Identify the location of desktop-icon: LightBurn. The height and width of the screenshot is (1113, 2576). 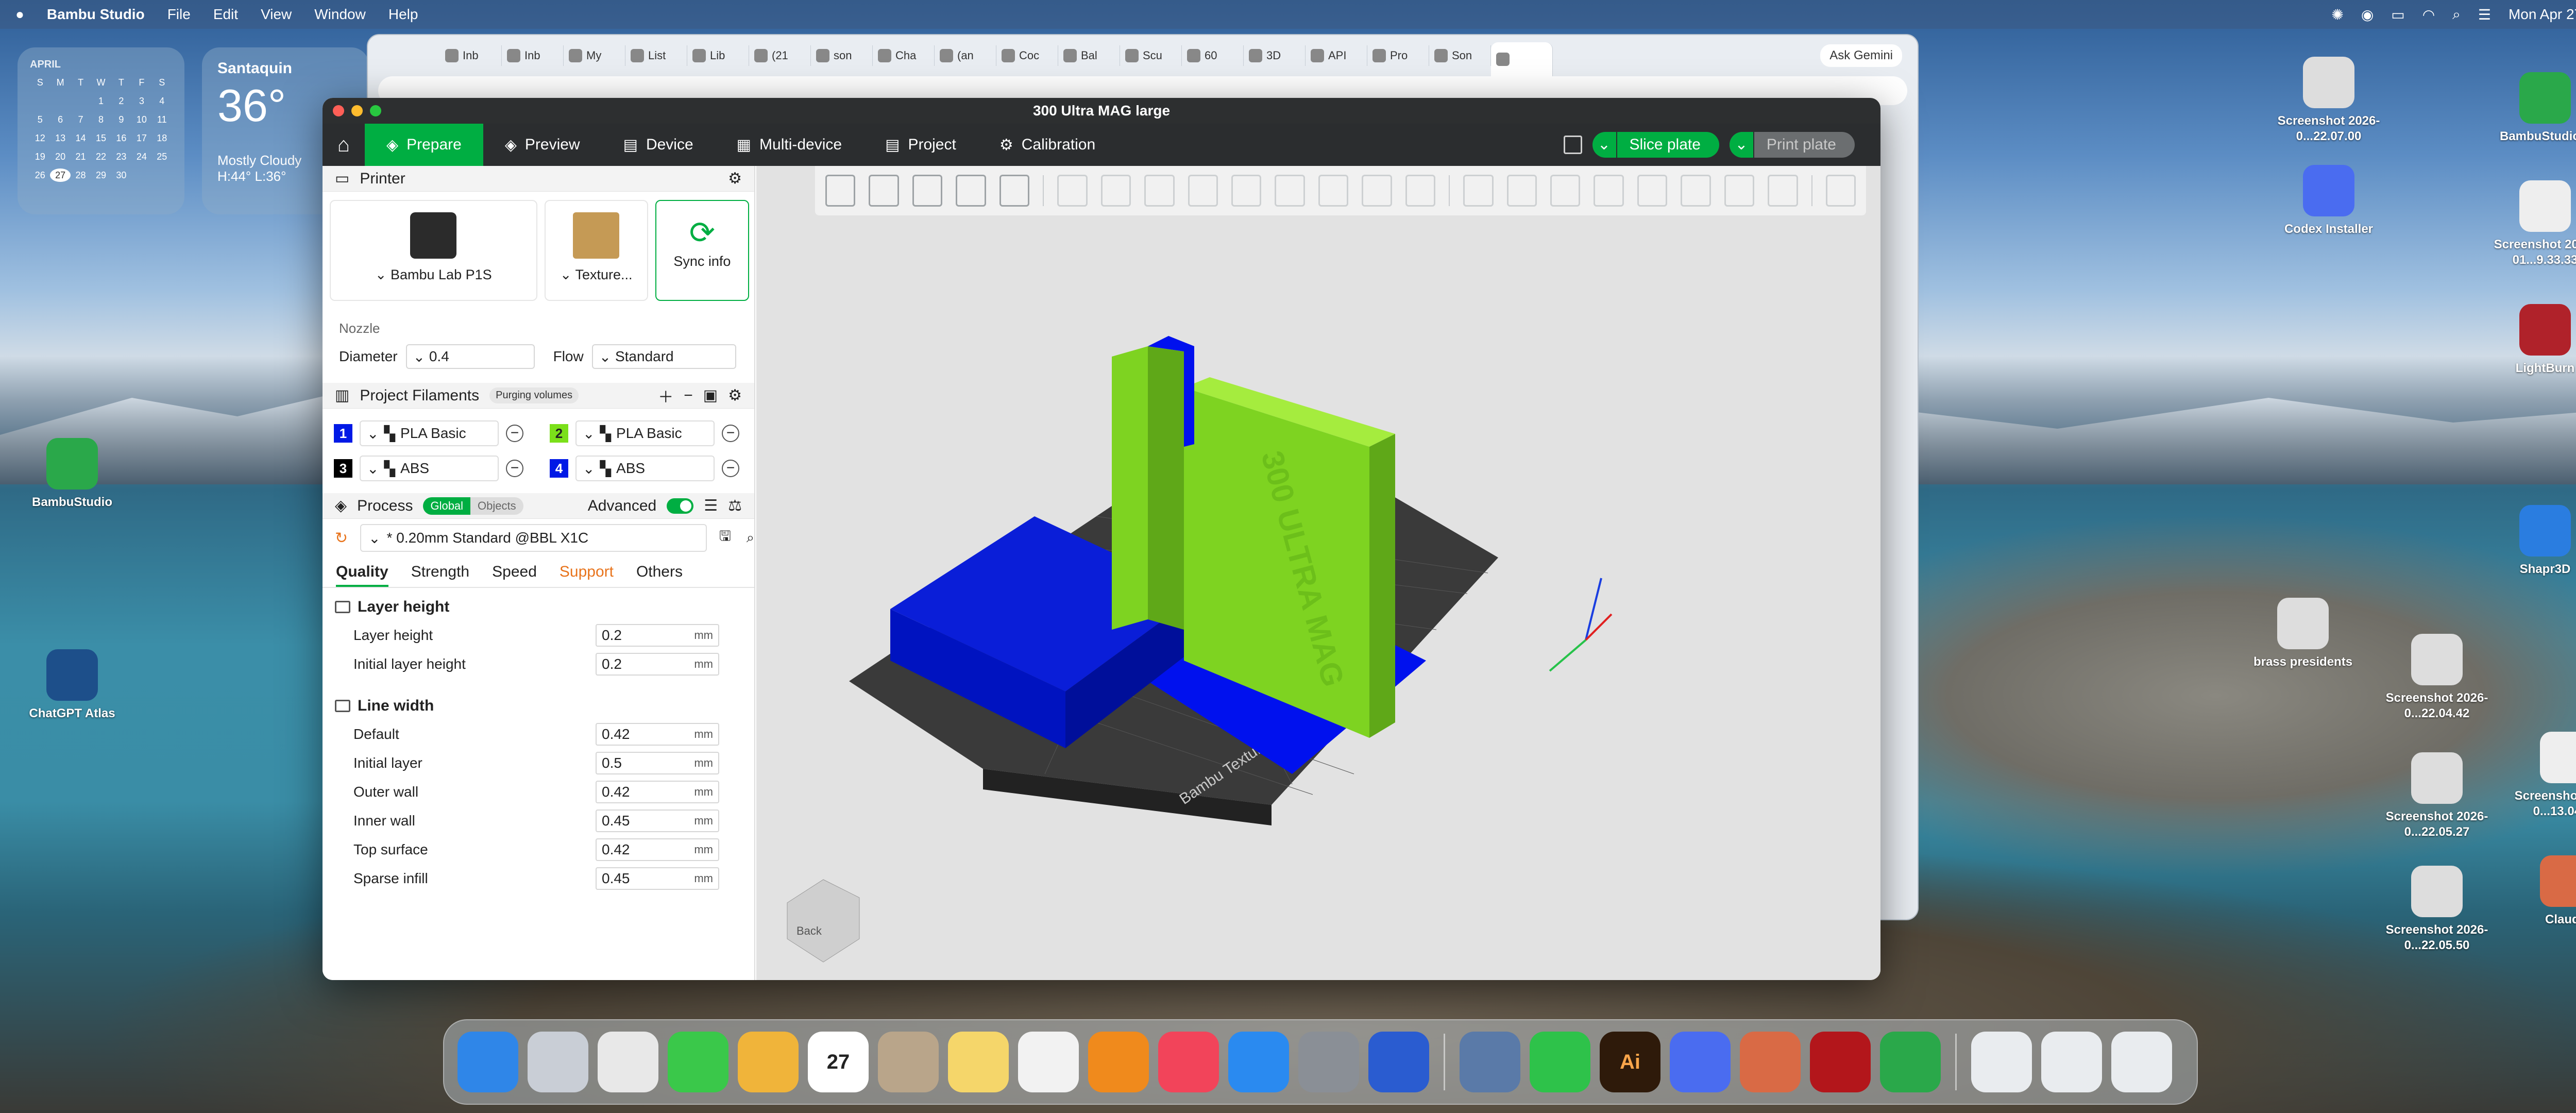
(2529, 340).